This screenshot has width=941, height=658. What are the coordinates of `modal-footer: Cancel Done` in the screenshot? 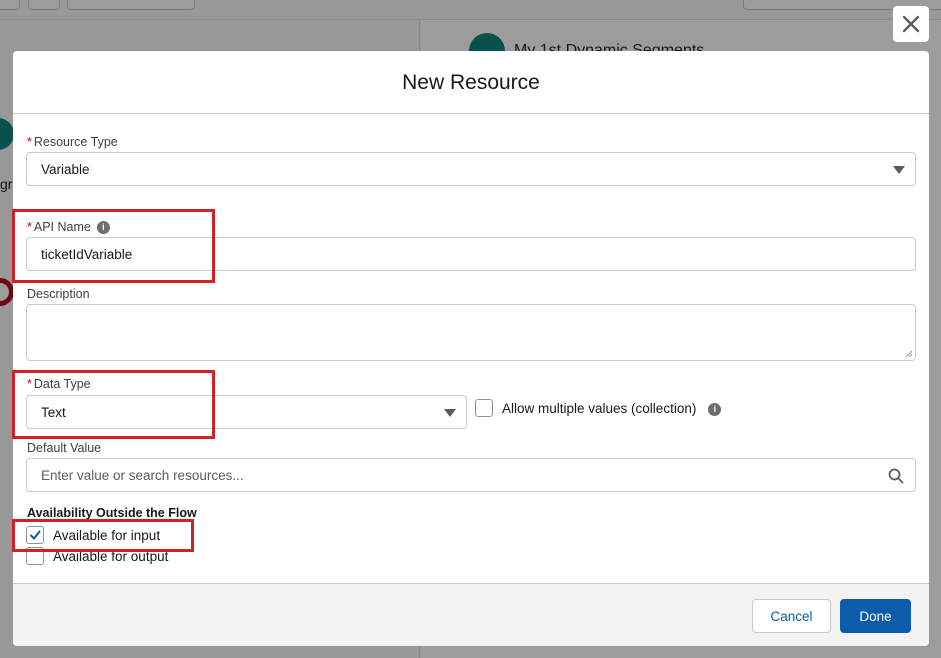 It's located at (471, 614).